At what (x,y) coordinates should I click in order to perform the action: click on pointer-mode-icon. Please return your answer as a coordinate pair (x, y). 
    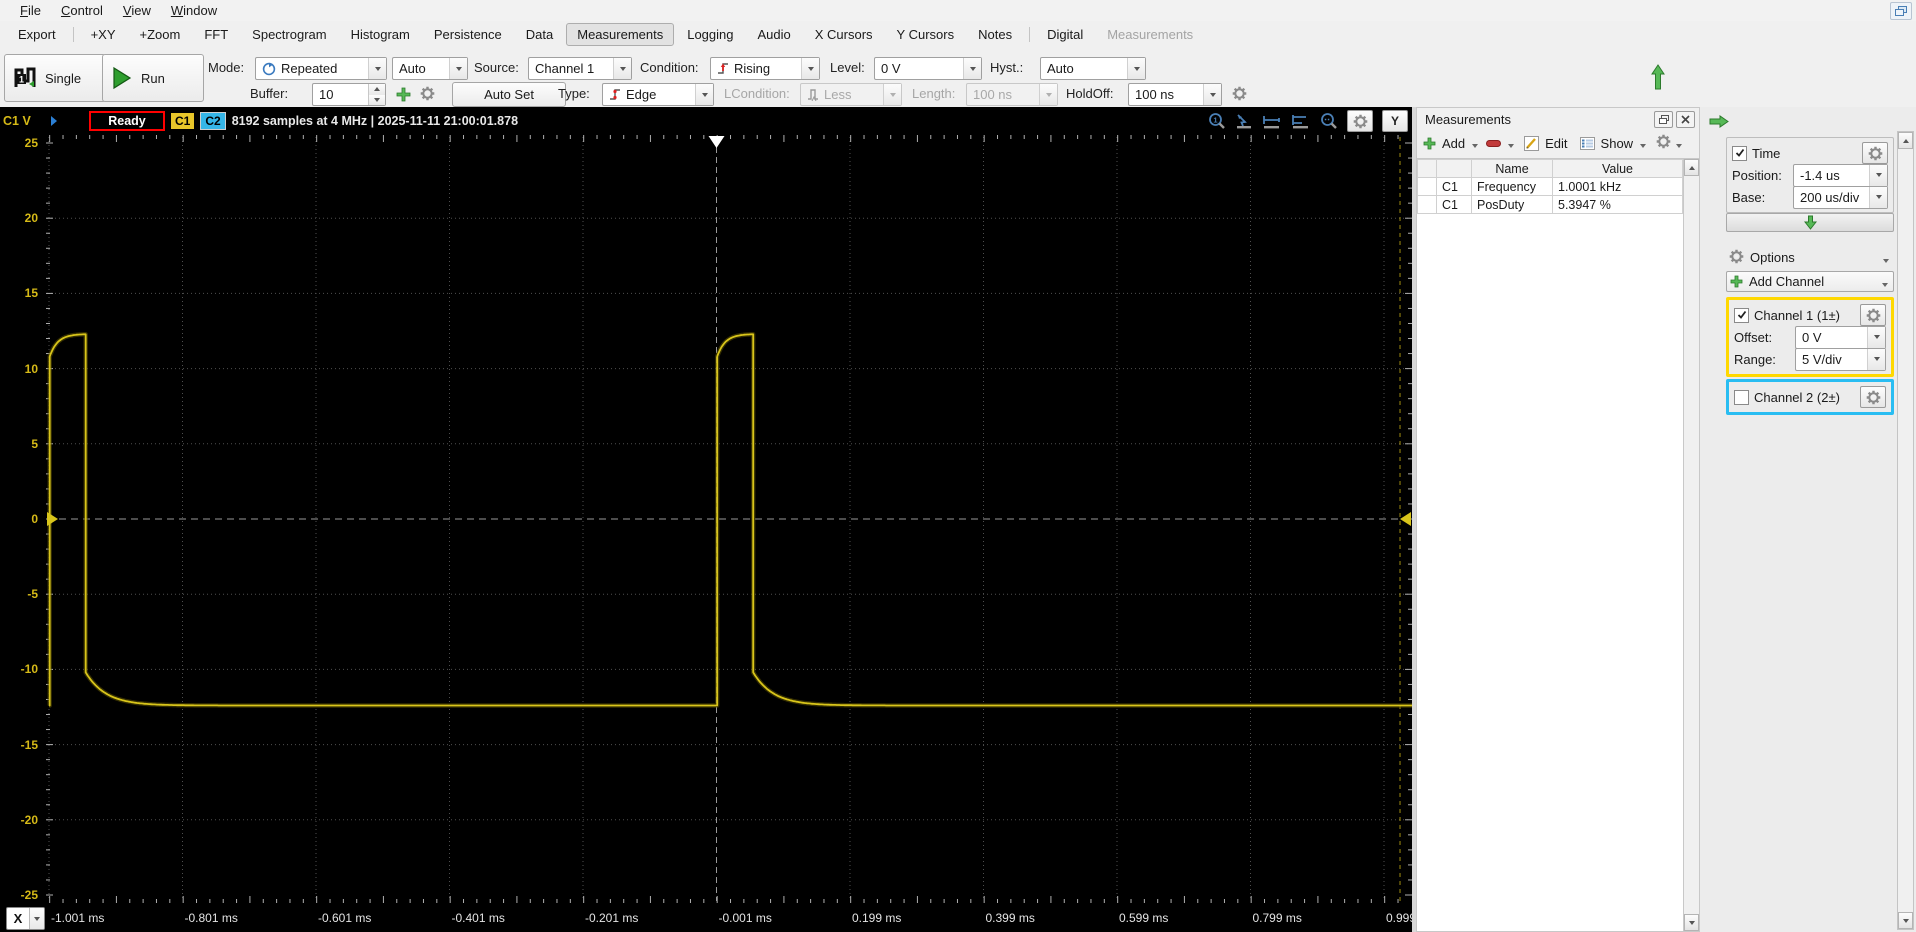
    Looking at the image, I should click on (1244, 121).